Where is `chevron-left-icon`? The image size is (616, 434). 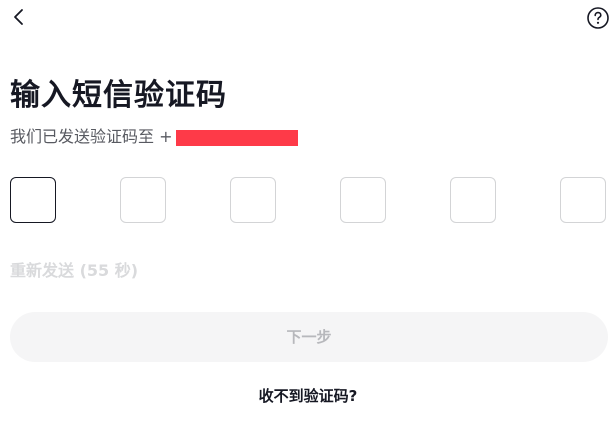 chevron-left-icon is located at coordinates (18, 17).